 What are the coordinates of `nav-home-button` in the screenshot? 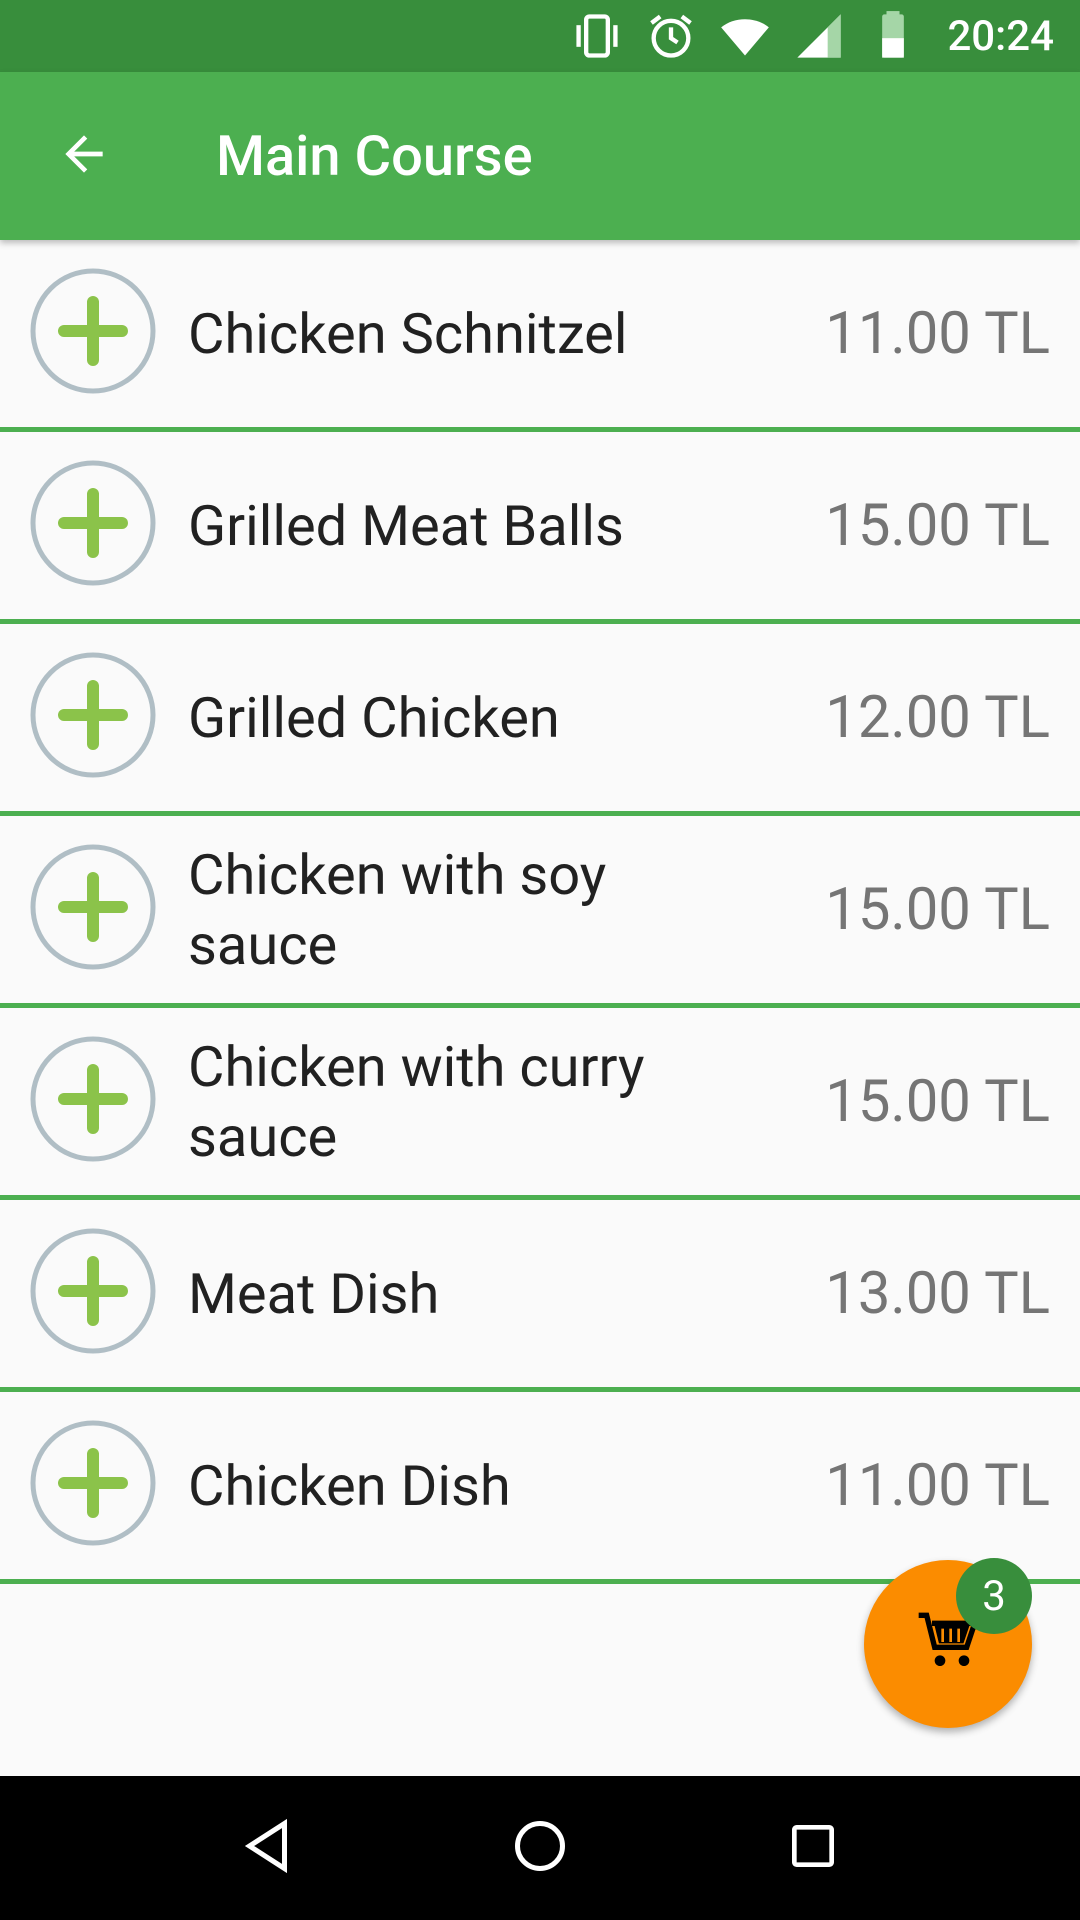 It's located at (540, 1848).